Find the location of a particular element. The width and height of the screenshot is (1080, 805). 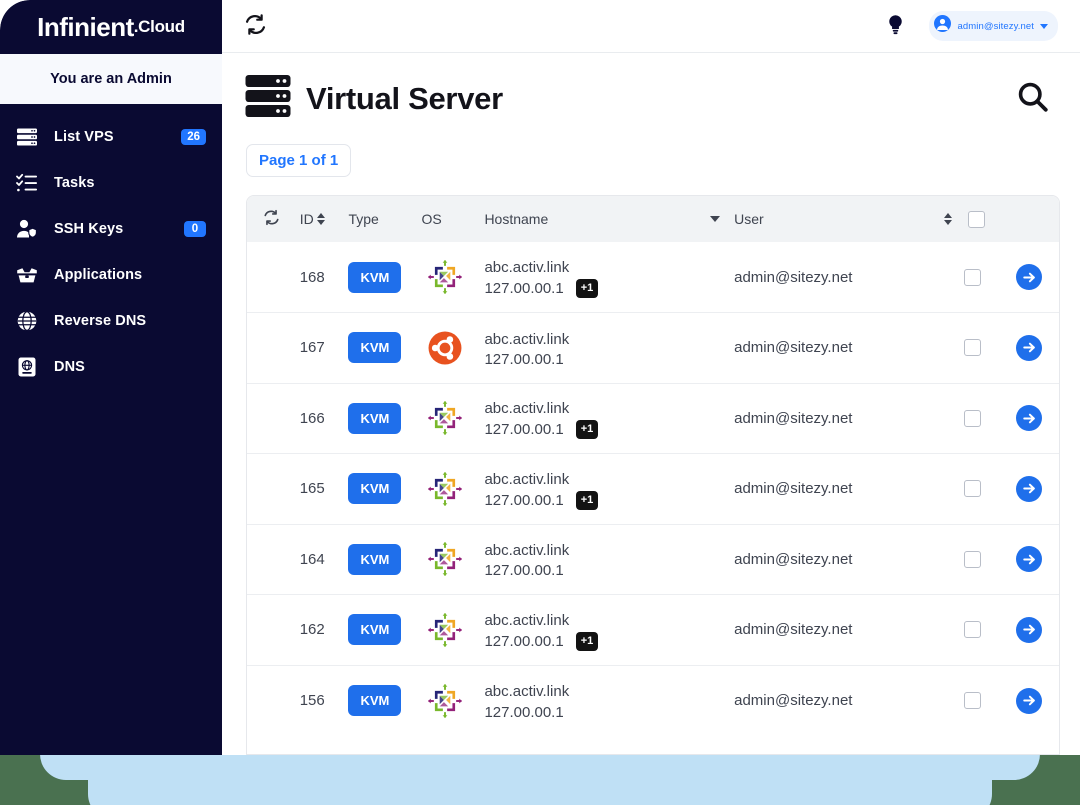

ip-address: 127.00.00.1 is located at coordinates (524, 359).